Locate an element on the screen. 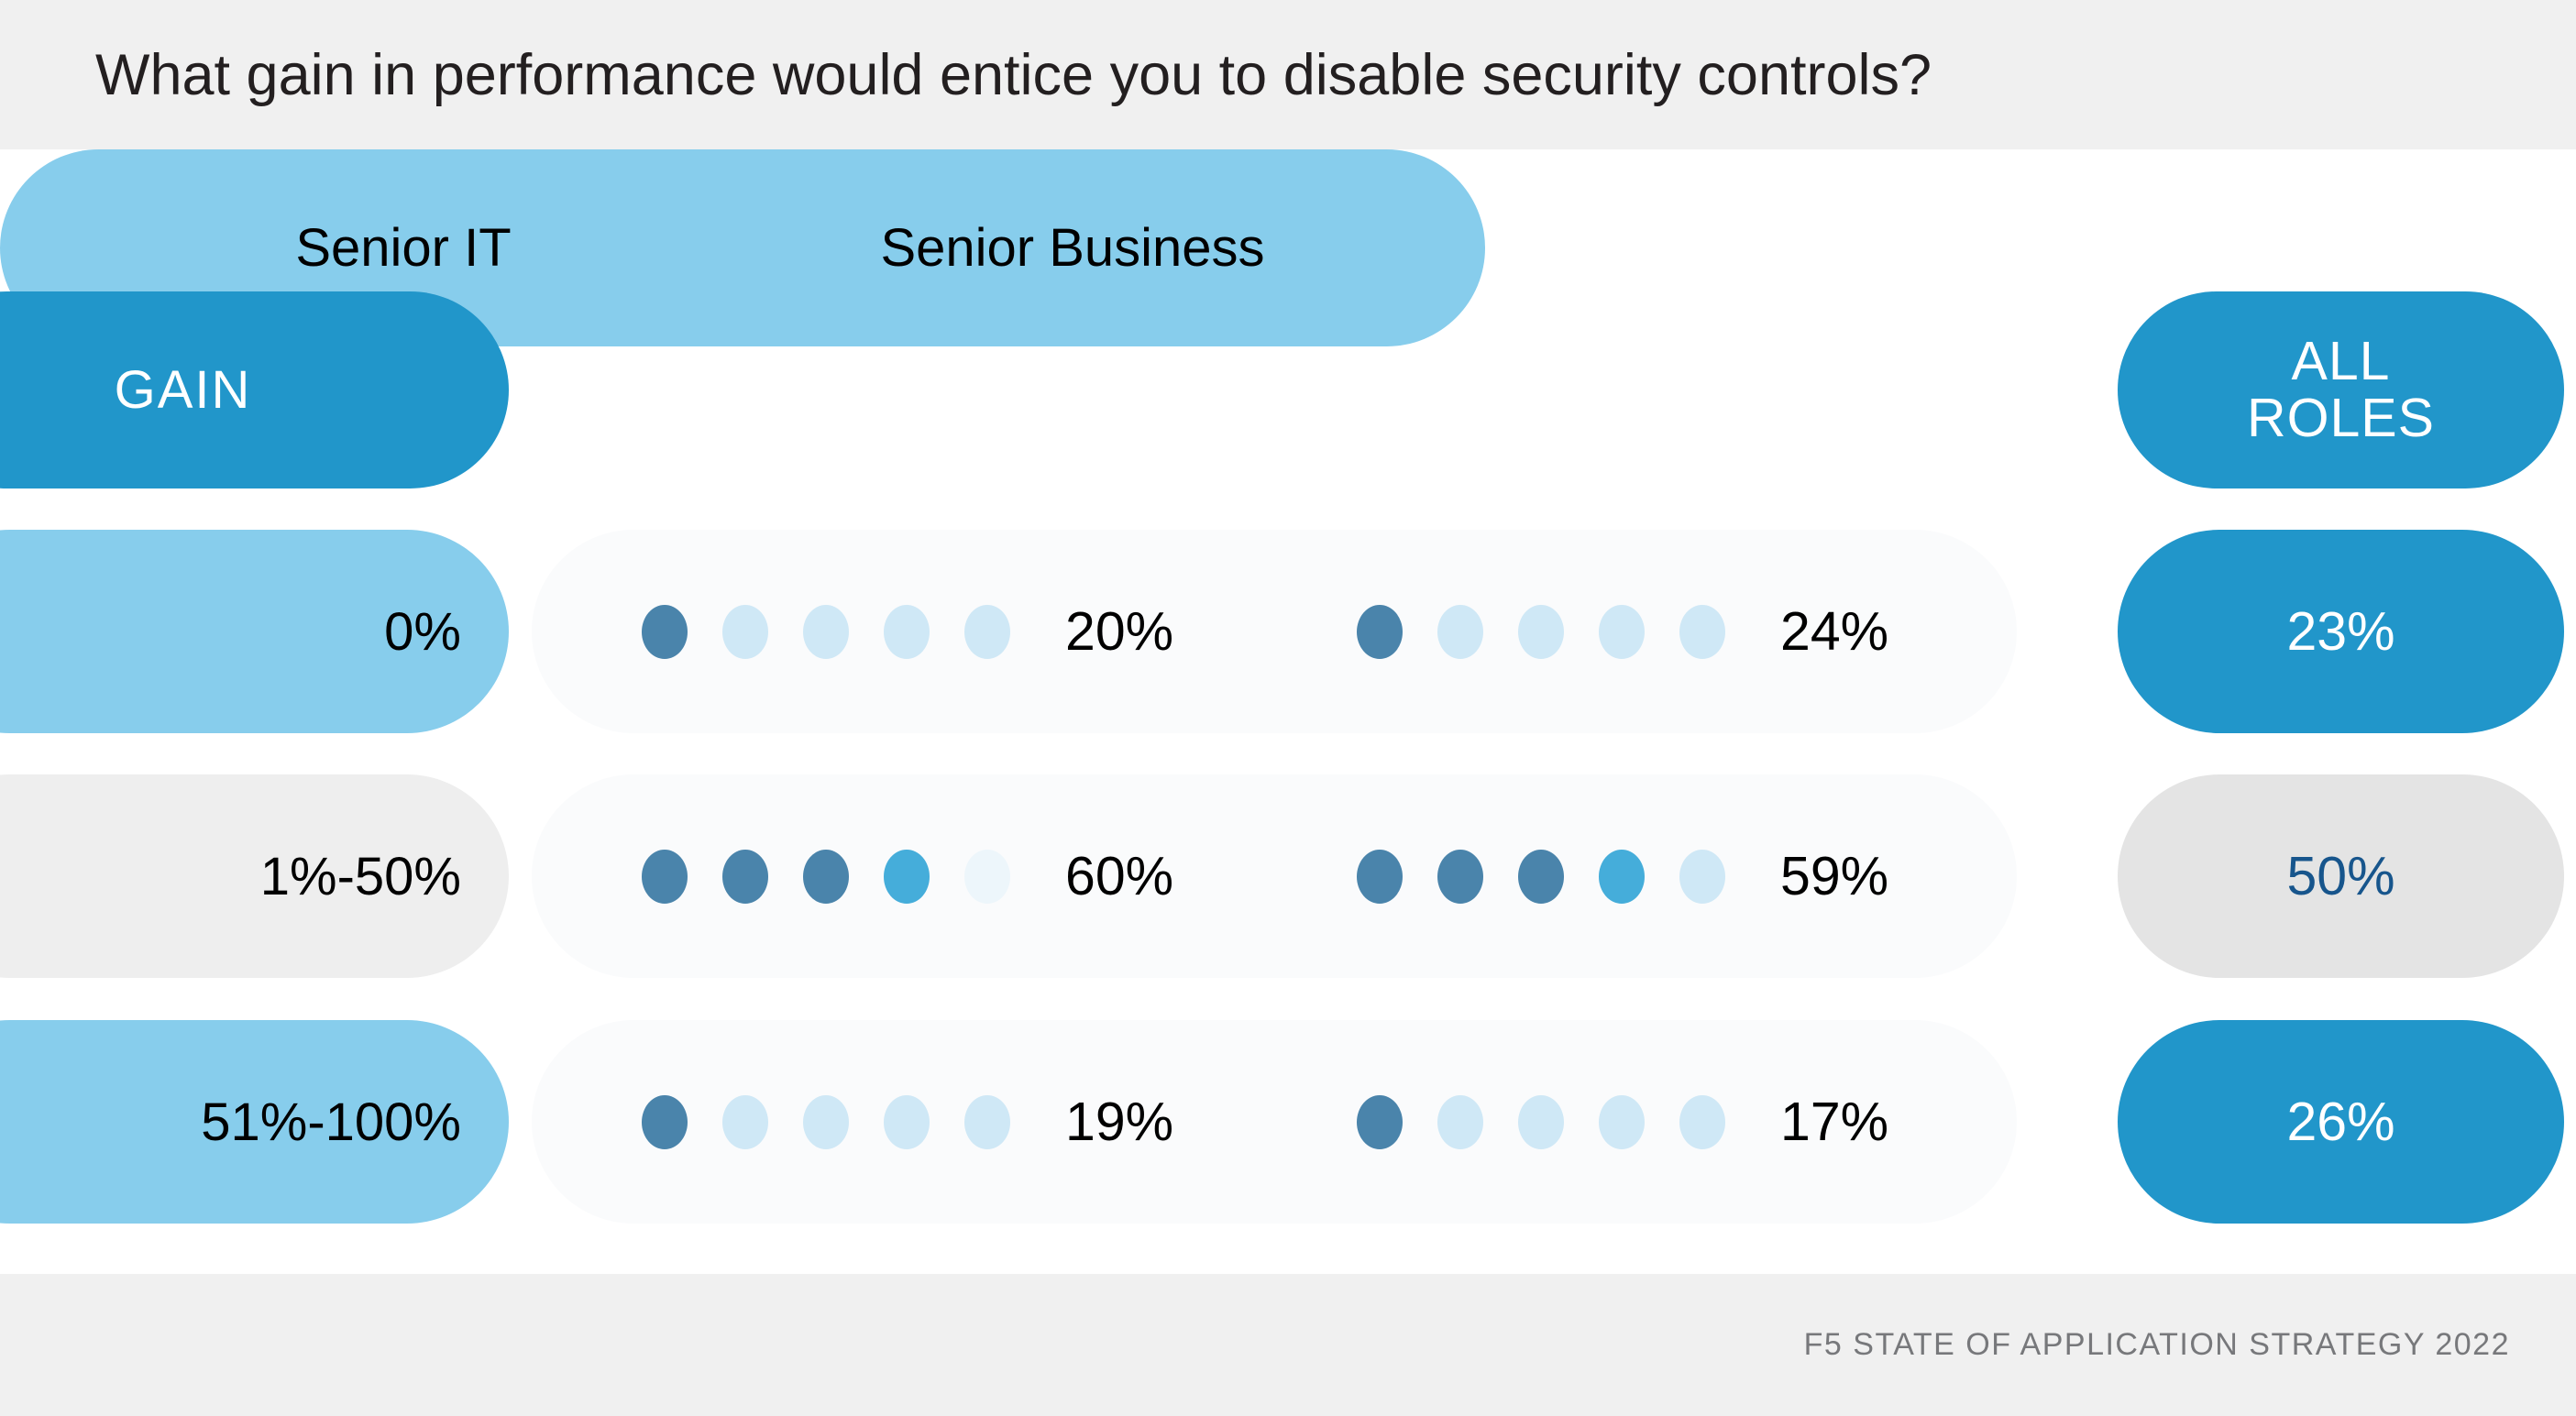 Image resolution: width=2576 pixels, height=1416 pixels. value-all-roles-row-1: 50% is located at coordinates (2340, 876).